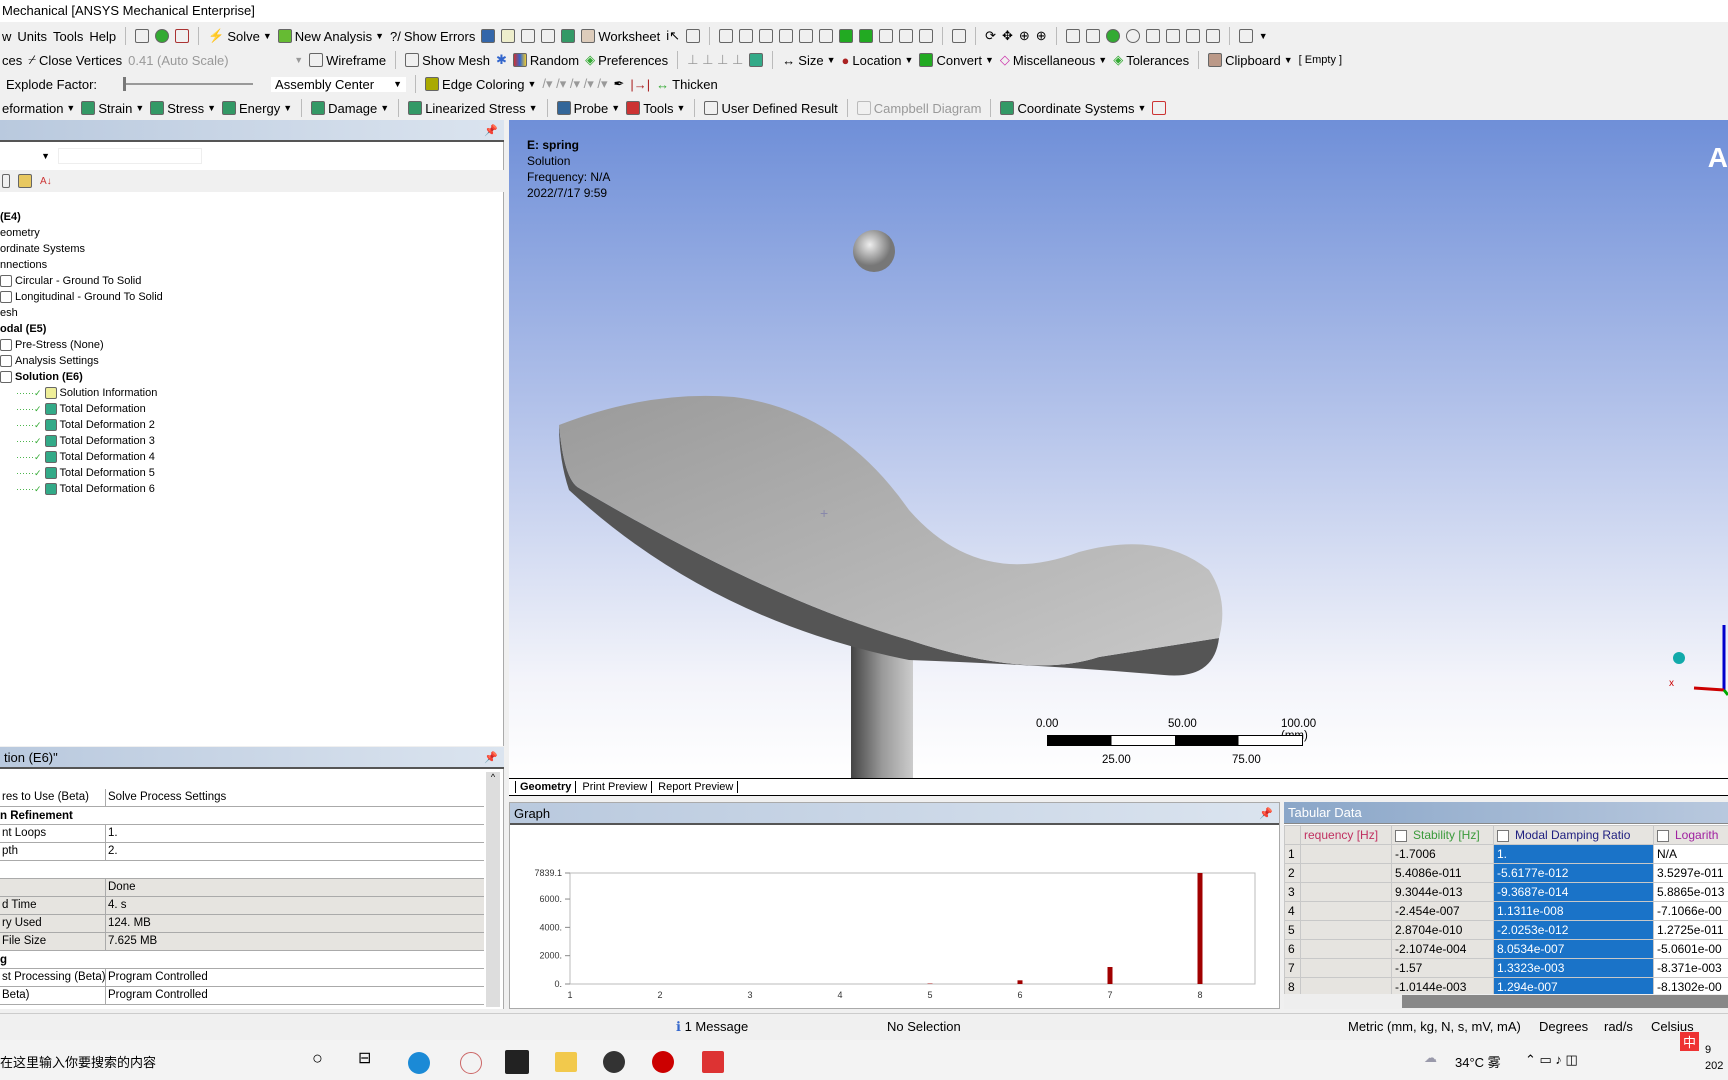  Describe the element at coordinates (1573, 949) in the screenshot. I see `table-cell: 8.0534e-007` at that location.